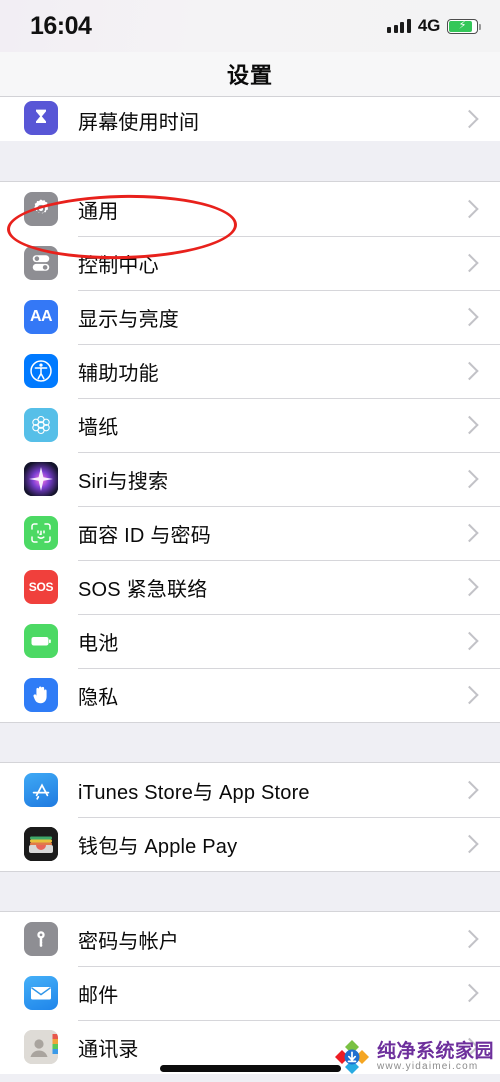 The height and width of the screenshot is (1082, 500). Describe the element at coordinates (128, 941) in the screenshot. I see `settings-row-label: 密码与帐户` at that location.